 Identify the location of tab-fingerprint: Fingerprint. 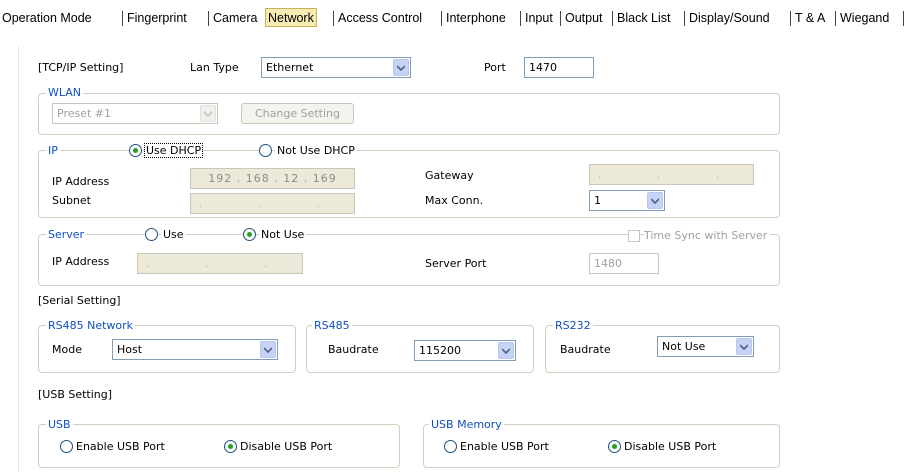
(157, 18).